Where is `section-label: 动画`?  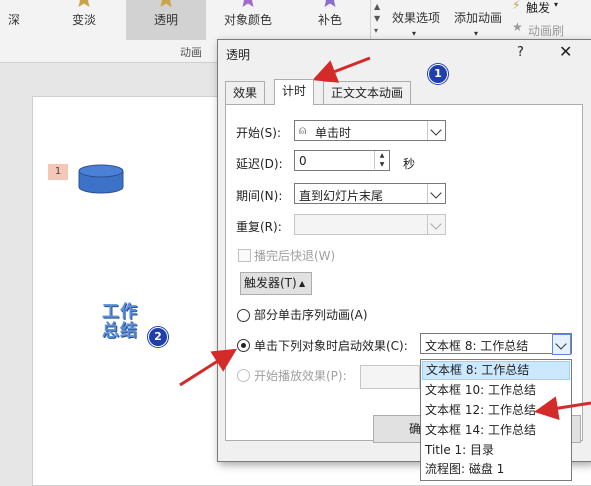
section-label: 动画 is located at coordinates (191, 52).